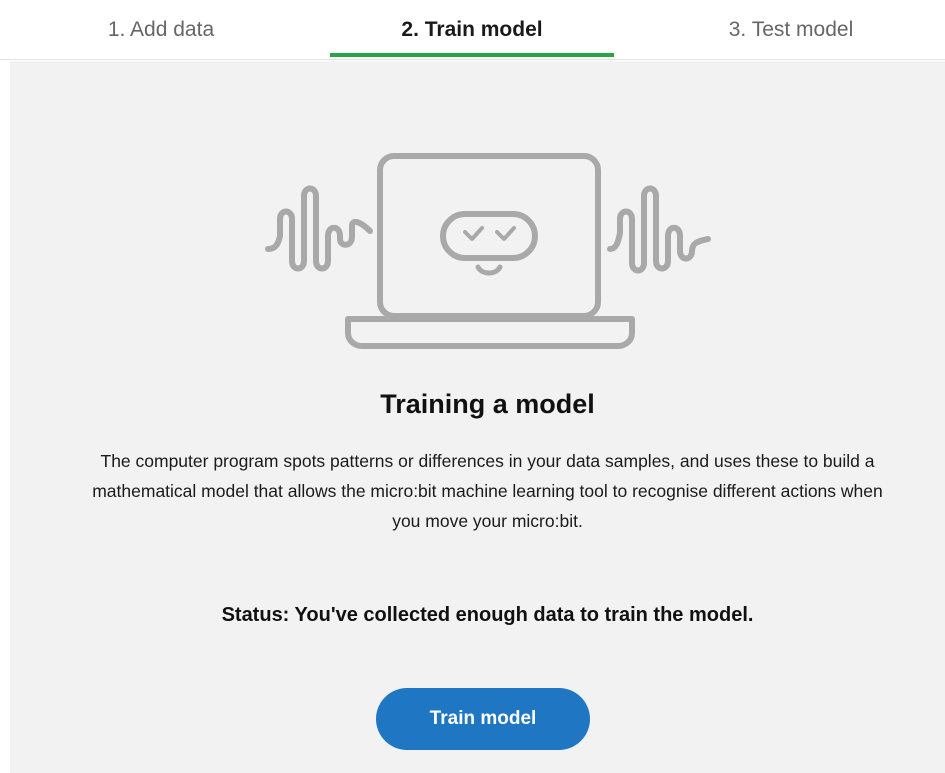 This screenshot has height=773, width=945. Describe the element at coordinates (161, 29) in the screenshot. I see `tab-add-data: 1. Add data` at that location.